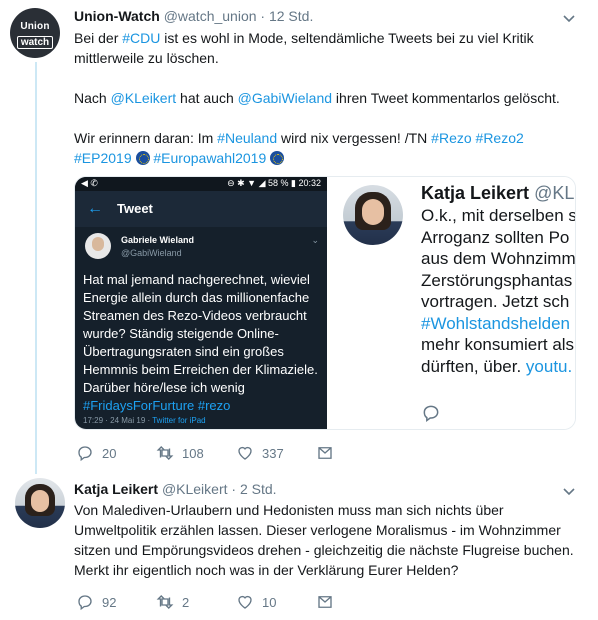  Describe the element at coordinates (211, 454) in the screenshot. I see `tweet-actions: 20 108 337` at that location.